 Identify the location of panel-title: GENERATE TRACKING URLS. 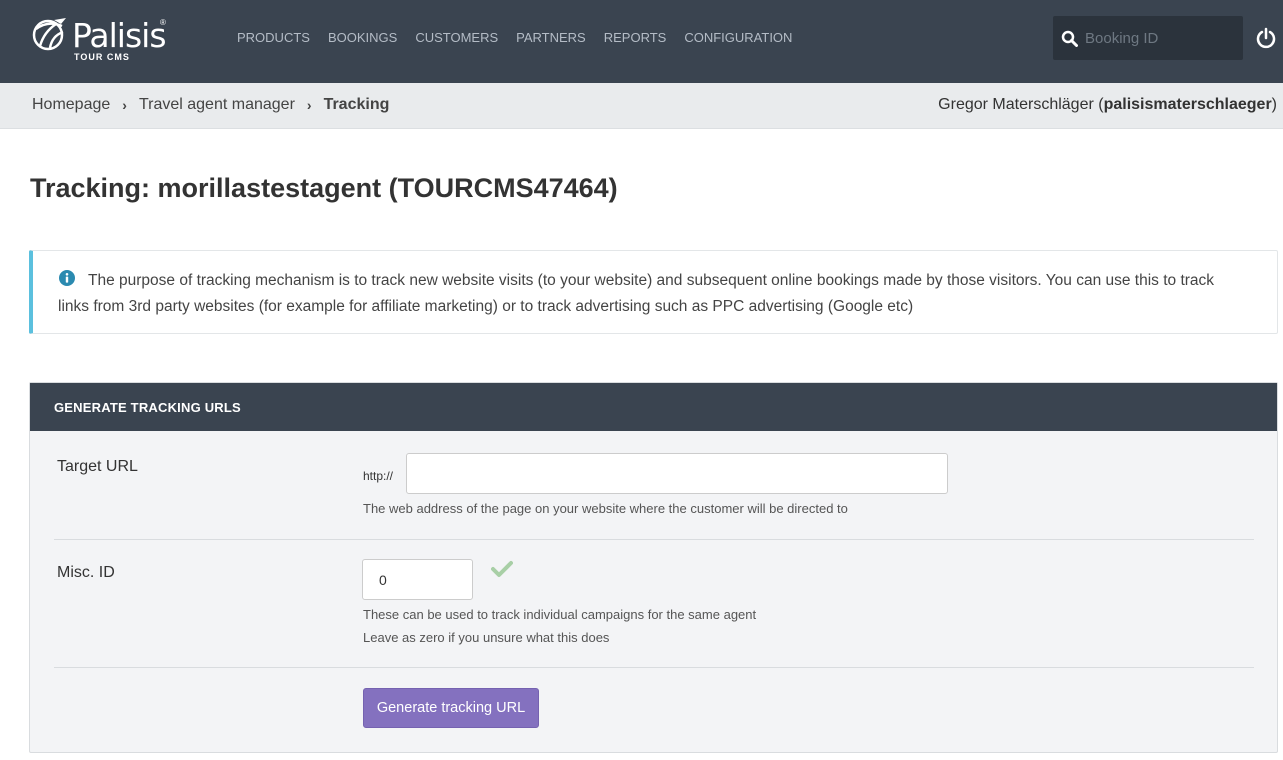
(147, 407).